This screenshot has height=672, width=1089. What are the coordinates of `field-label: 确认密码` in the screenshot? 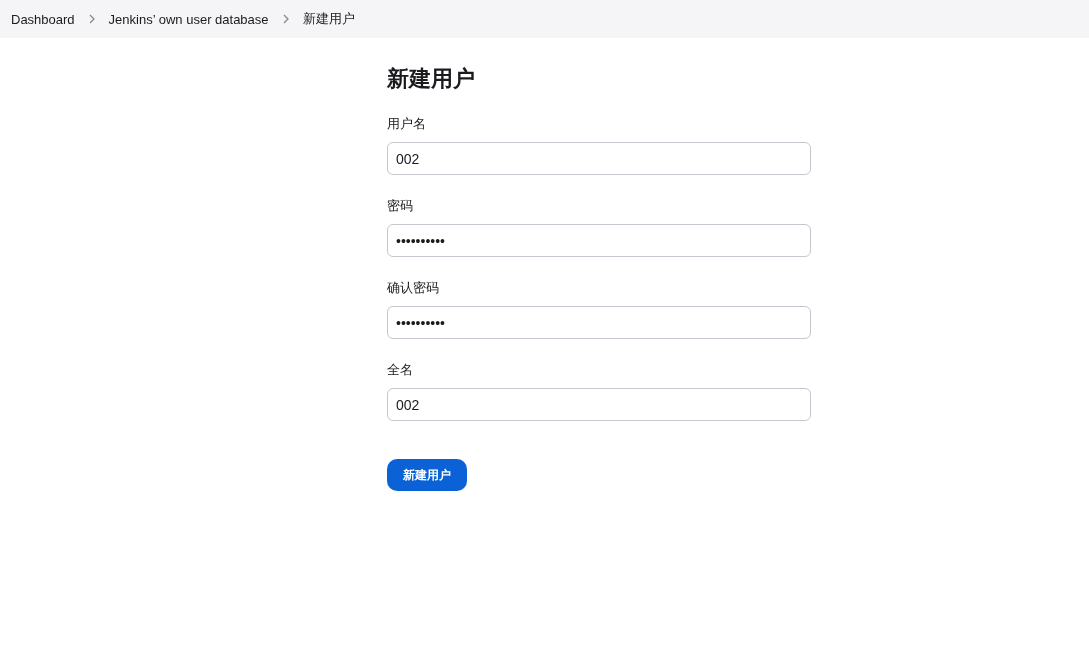 It's located at (413, 288).